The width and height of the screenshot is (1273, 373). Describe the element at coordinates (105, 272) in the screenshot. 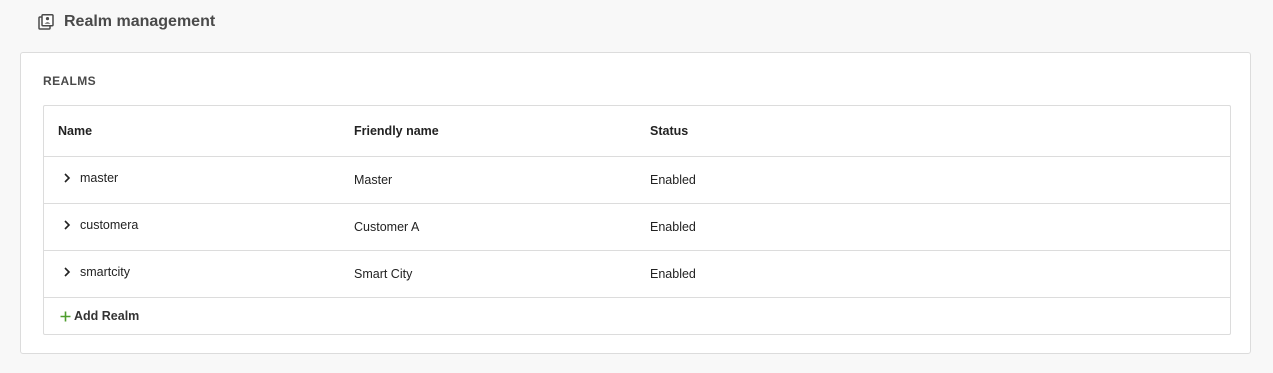

I see `realm-name: smartcity` at that location.